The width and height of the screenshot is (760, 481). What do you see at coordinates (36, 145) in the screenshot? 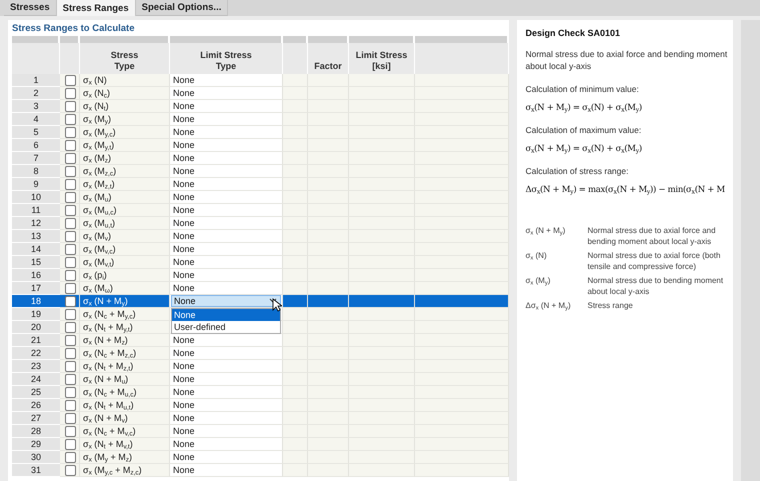
I see `row-number: 6` at bounding box center [36, 145].